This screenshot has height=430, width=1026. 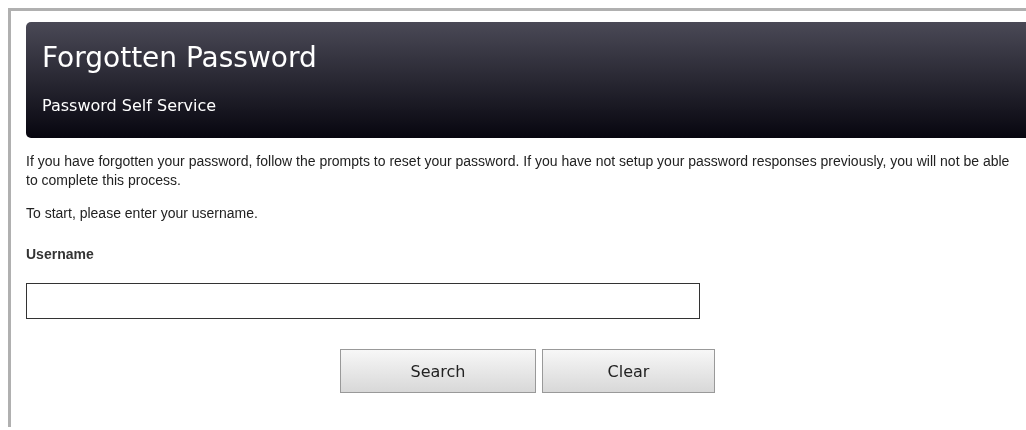 What do you see at coordinates (363, 301) in the screenshot?
I see `username-field` at bounding box center [363, 301].